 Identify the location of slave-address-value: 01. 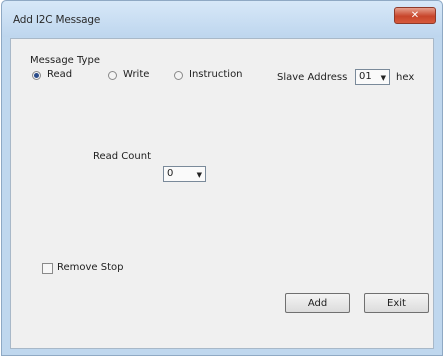
(365, 76).